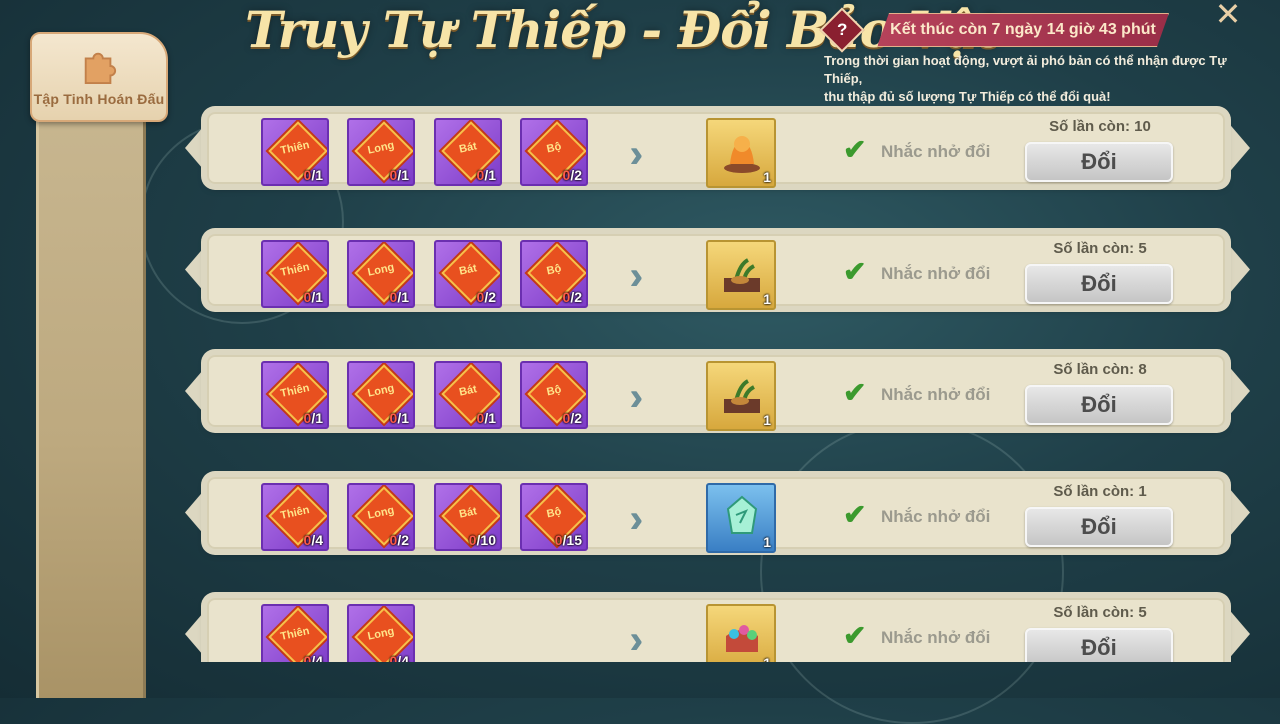 The height and width of the screenshot is (724, 1280). I want to click on tab-label: Tập Tinh Hoán Đấu, so click(99, 99).